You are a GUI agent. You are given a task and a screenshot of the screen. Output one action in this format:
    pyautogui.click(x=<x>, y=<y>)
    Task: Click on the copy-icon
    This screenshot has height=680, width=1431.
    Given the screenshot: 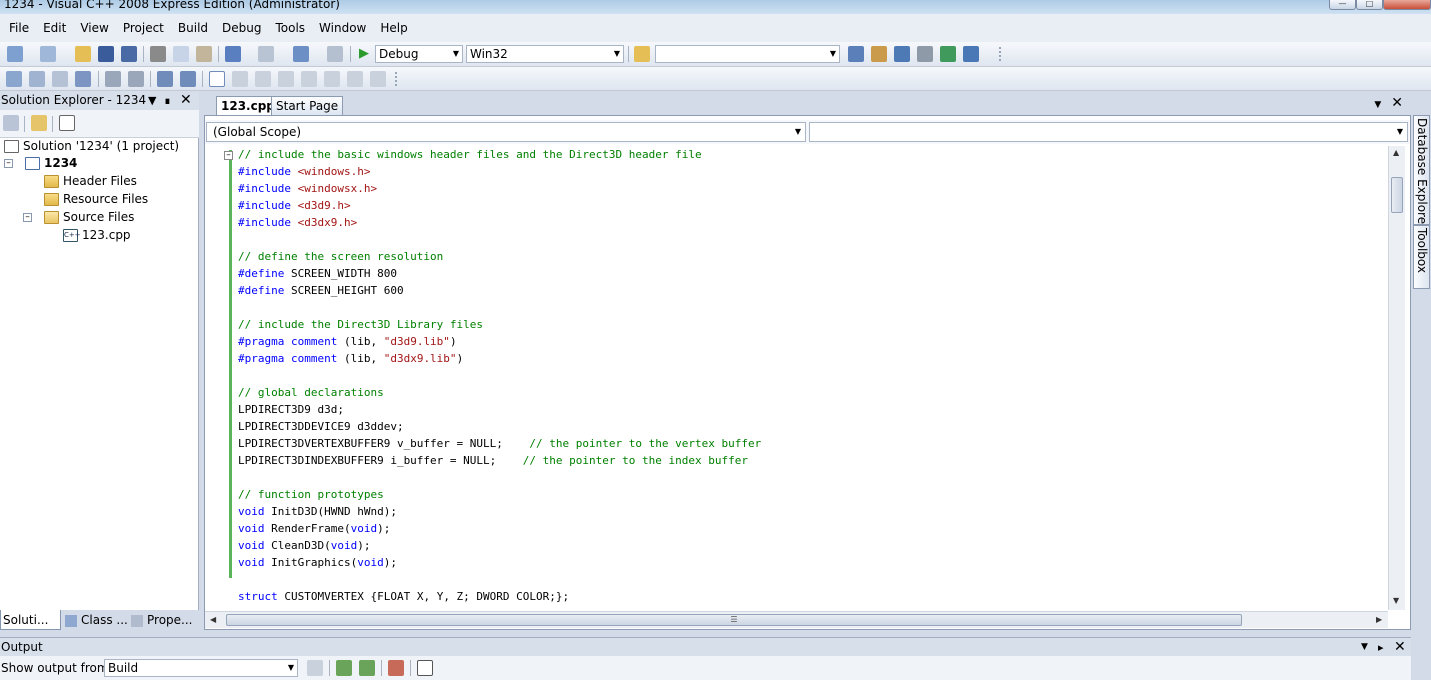 What is the action you would take?
    pyautogui.click(x=181, y=54)
    